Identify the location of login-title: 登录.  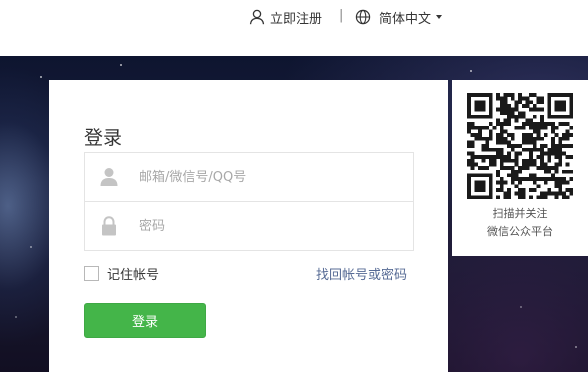
(103, 138).